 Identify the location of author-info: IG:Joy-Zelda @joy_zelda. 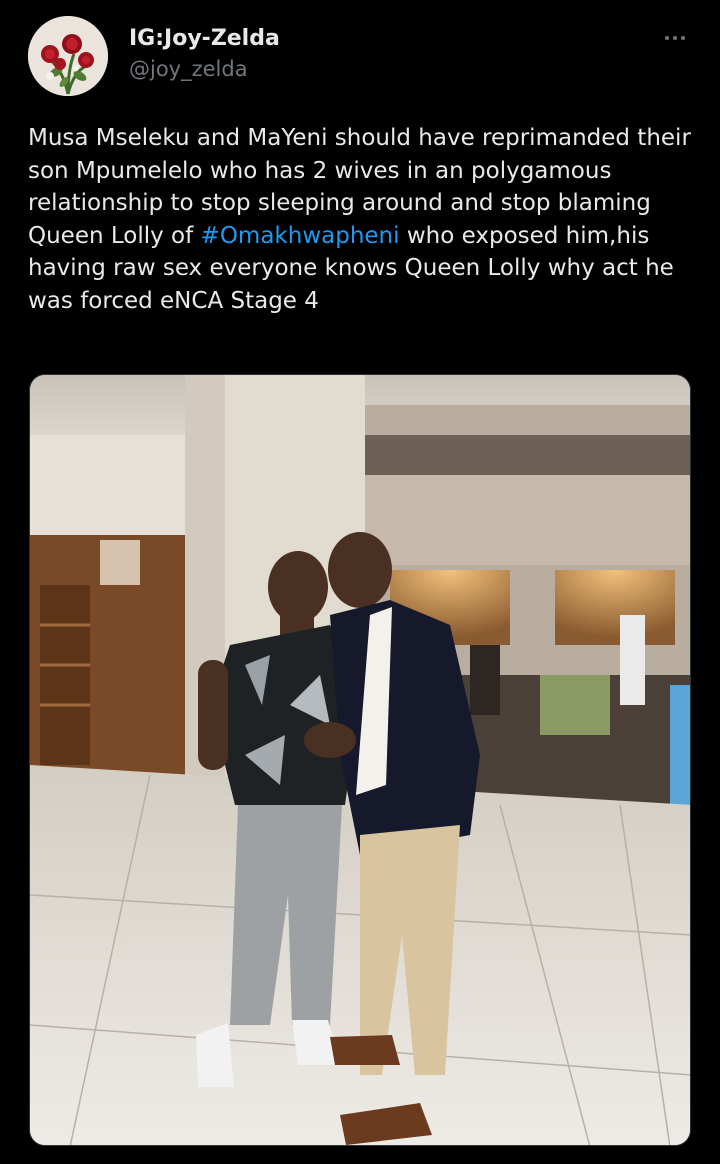
(204, 54).